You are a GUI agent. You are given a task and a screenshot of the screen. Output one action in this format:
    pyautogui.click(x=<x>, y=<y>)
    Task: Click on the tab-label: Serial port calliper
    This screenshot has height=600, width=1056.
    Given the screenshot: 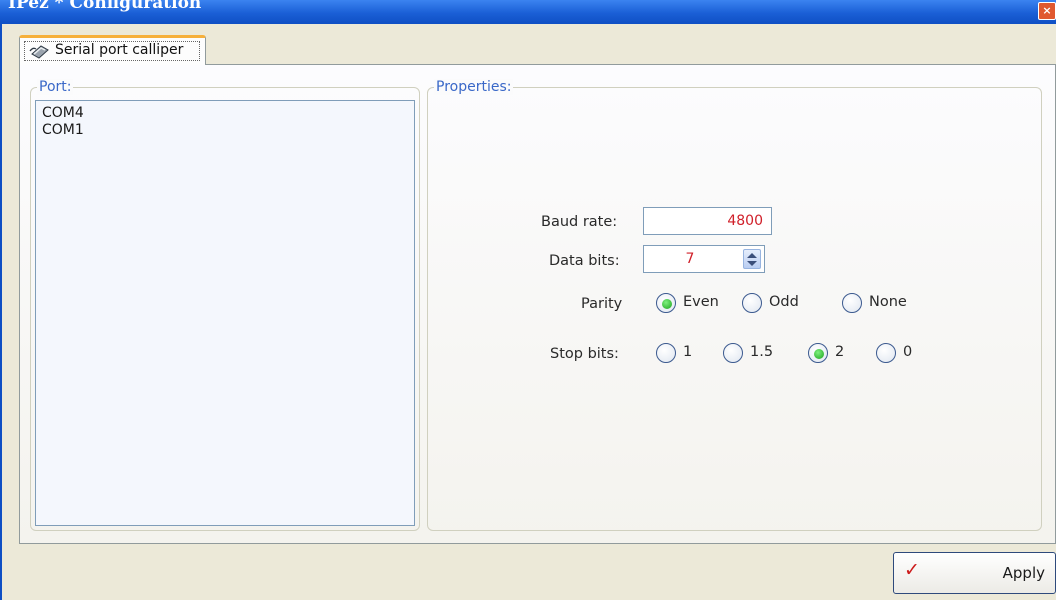 What is the action you would take?
    pyautogui.click(x=119, y=50)
    